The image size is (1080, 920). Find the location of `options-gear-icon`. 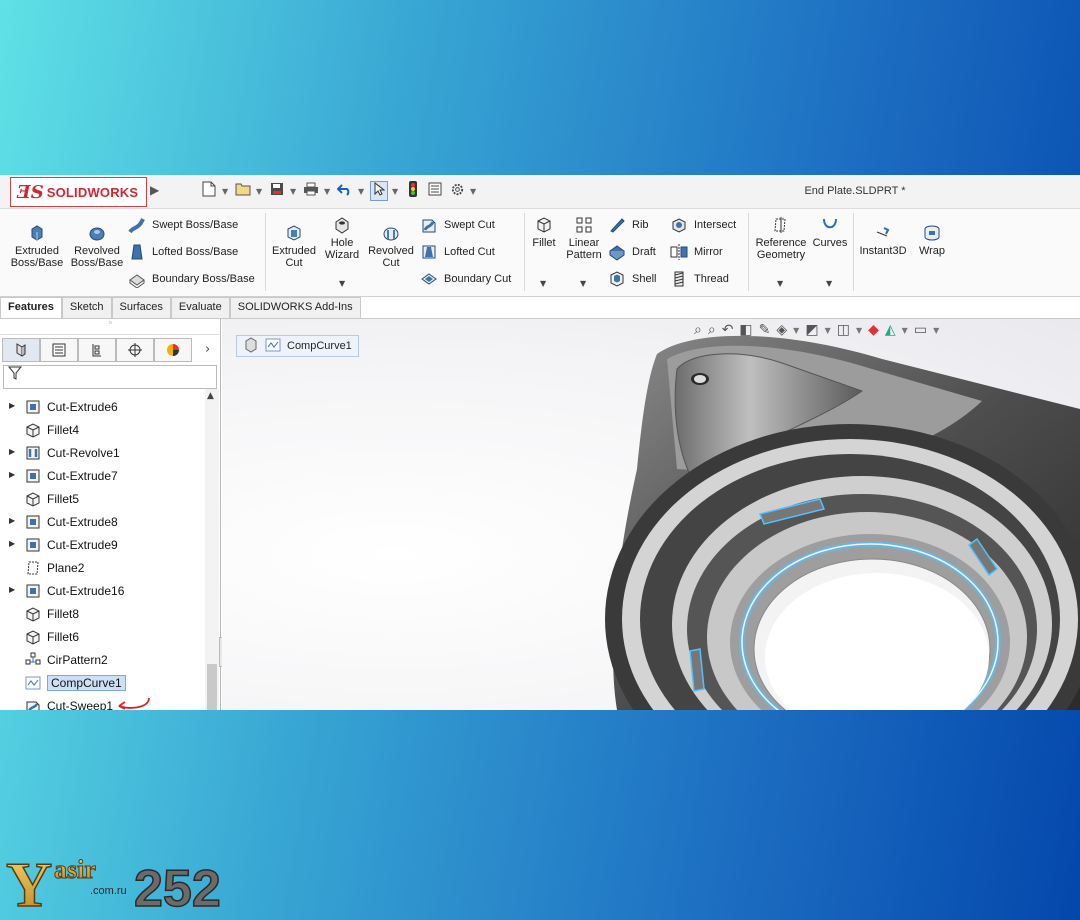

options-gear-icon is located at coordinates (457, 191).